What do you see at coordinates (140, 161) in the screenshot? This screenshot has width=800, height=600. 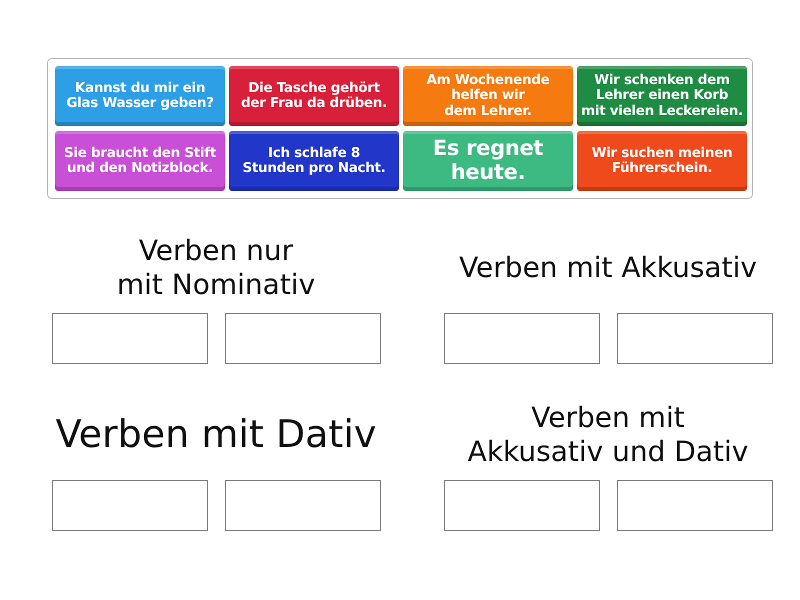 I see `word-card: Sie braucht den Stift und den Notizblock.` at bounding box center [140, 161].